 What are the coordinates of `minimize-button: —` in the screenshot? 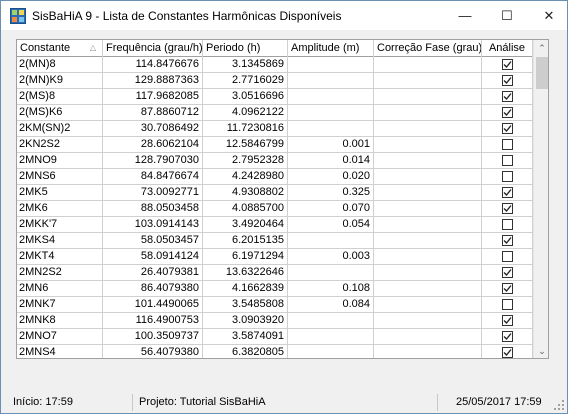 It's located at (465, 15).